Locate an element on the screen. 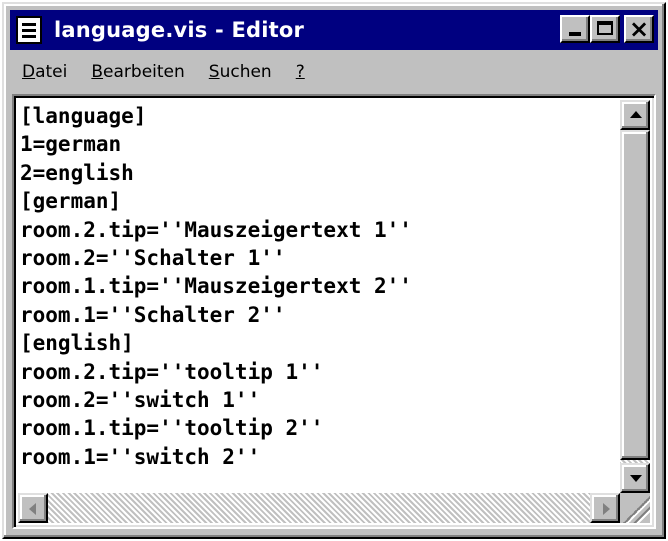 The height and width of the screenshot is (541, 668). window-title: language.vis - Editor is located at coordinates (179, 30).